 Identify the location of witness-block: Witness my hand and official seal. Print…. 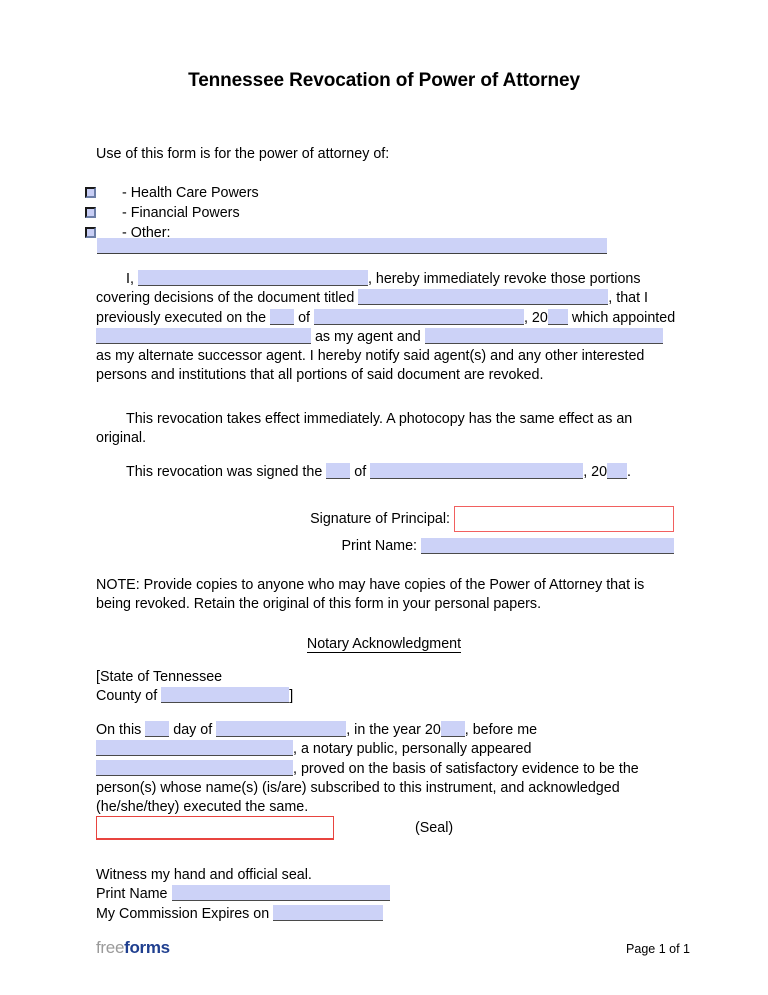
(336, 895).